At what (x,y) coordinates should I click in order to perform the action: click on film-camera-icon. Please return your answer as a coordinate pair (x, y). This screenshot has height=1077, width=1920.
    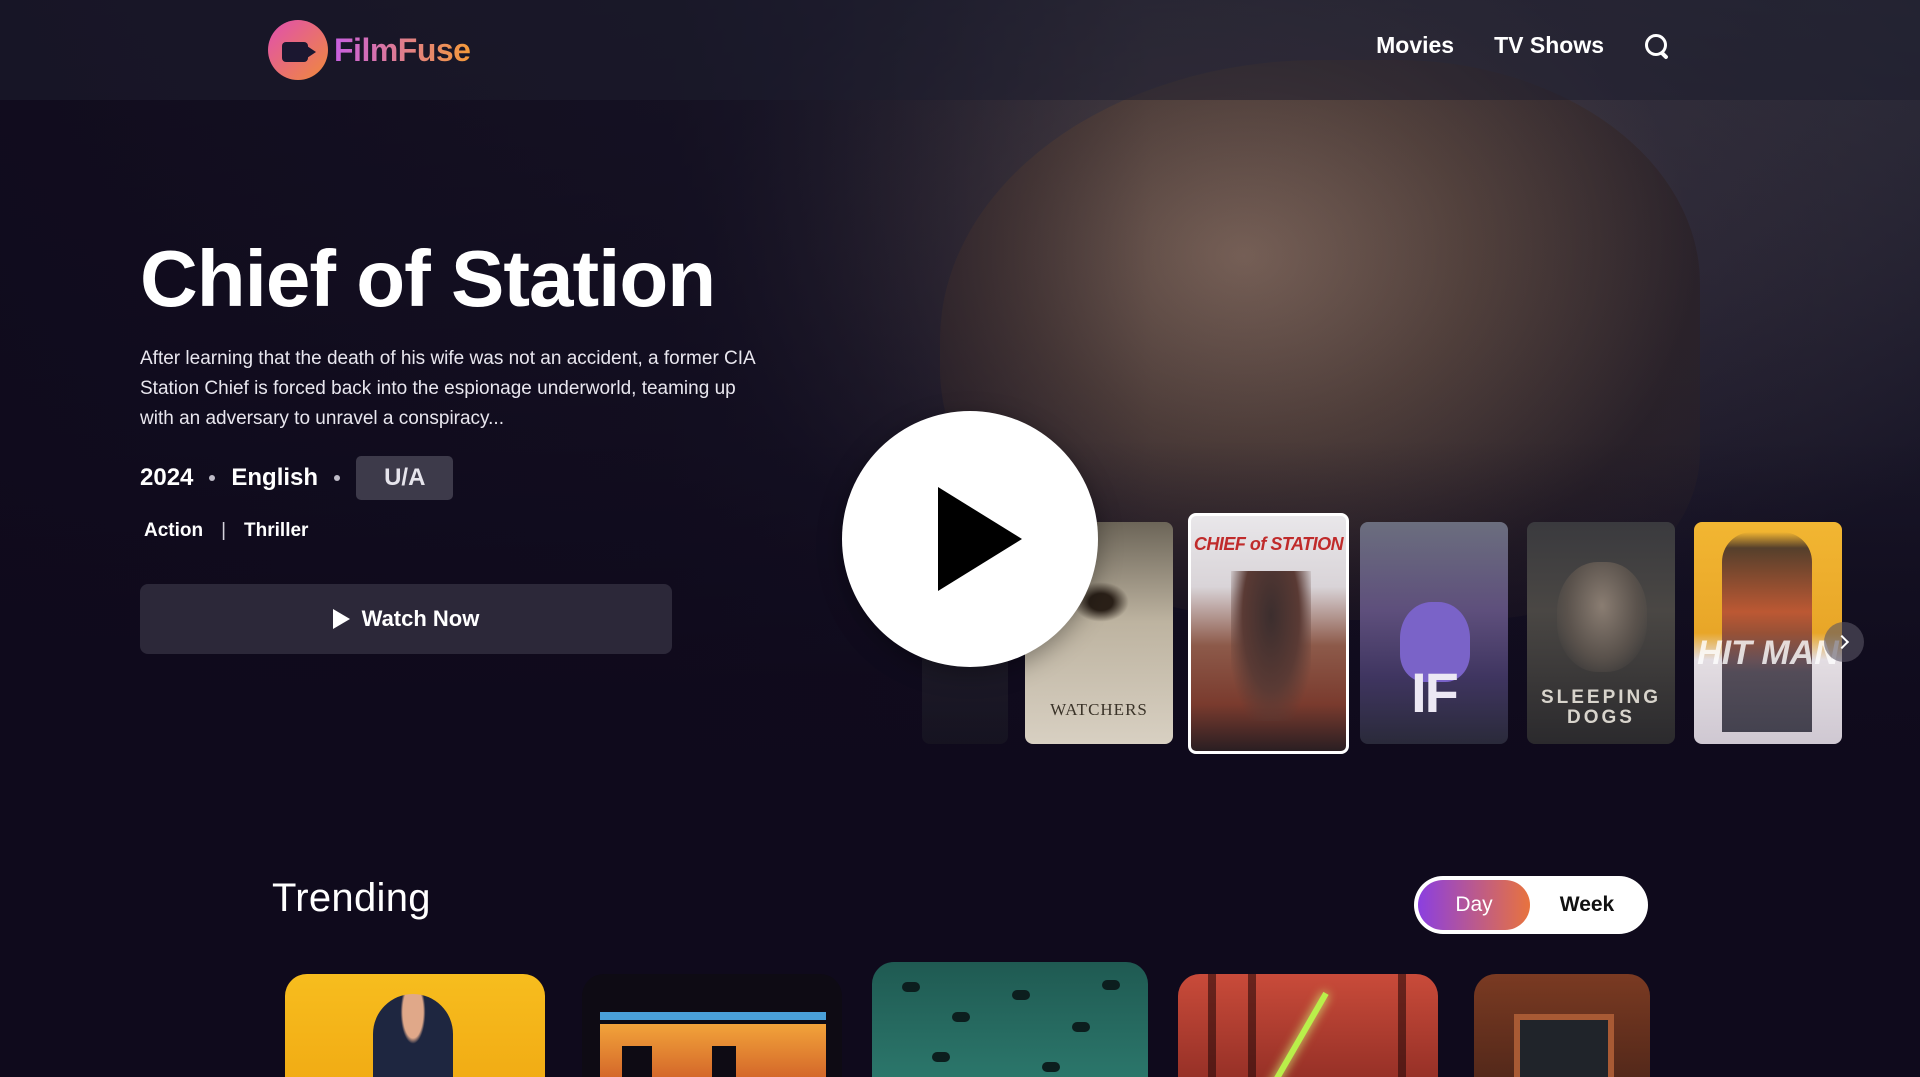
    Looking at the image, I should click on (298, 50).